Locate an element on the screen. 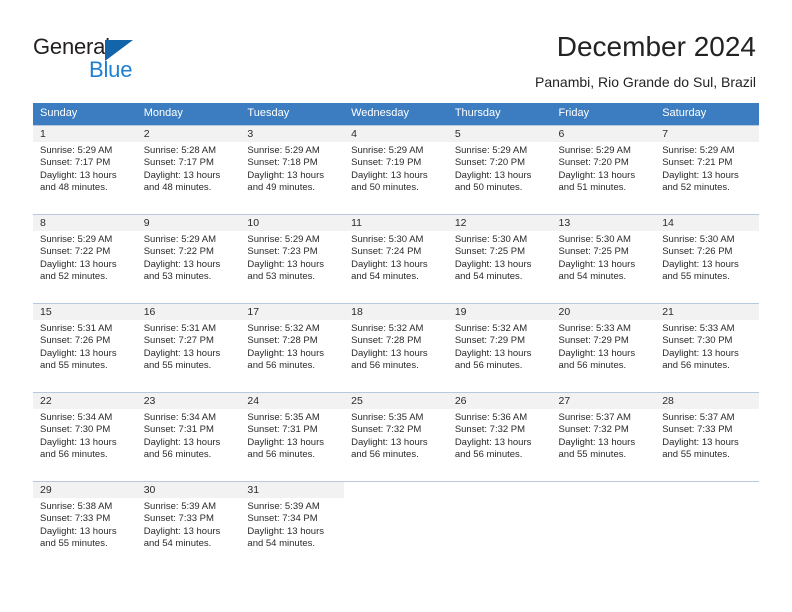 This screenshot has height=612, width=792. day-number: 29 is located at coordinates (85, 490).